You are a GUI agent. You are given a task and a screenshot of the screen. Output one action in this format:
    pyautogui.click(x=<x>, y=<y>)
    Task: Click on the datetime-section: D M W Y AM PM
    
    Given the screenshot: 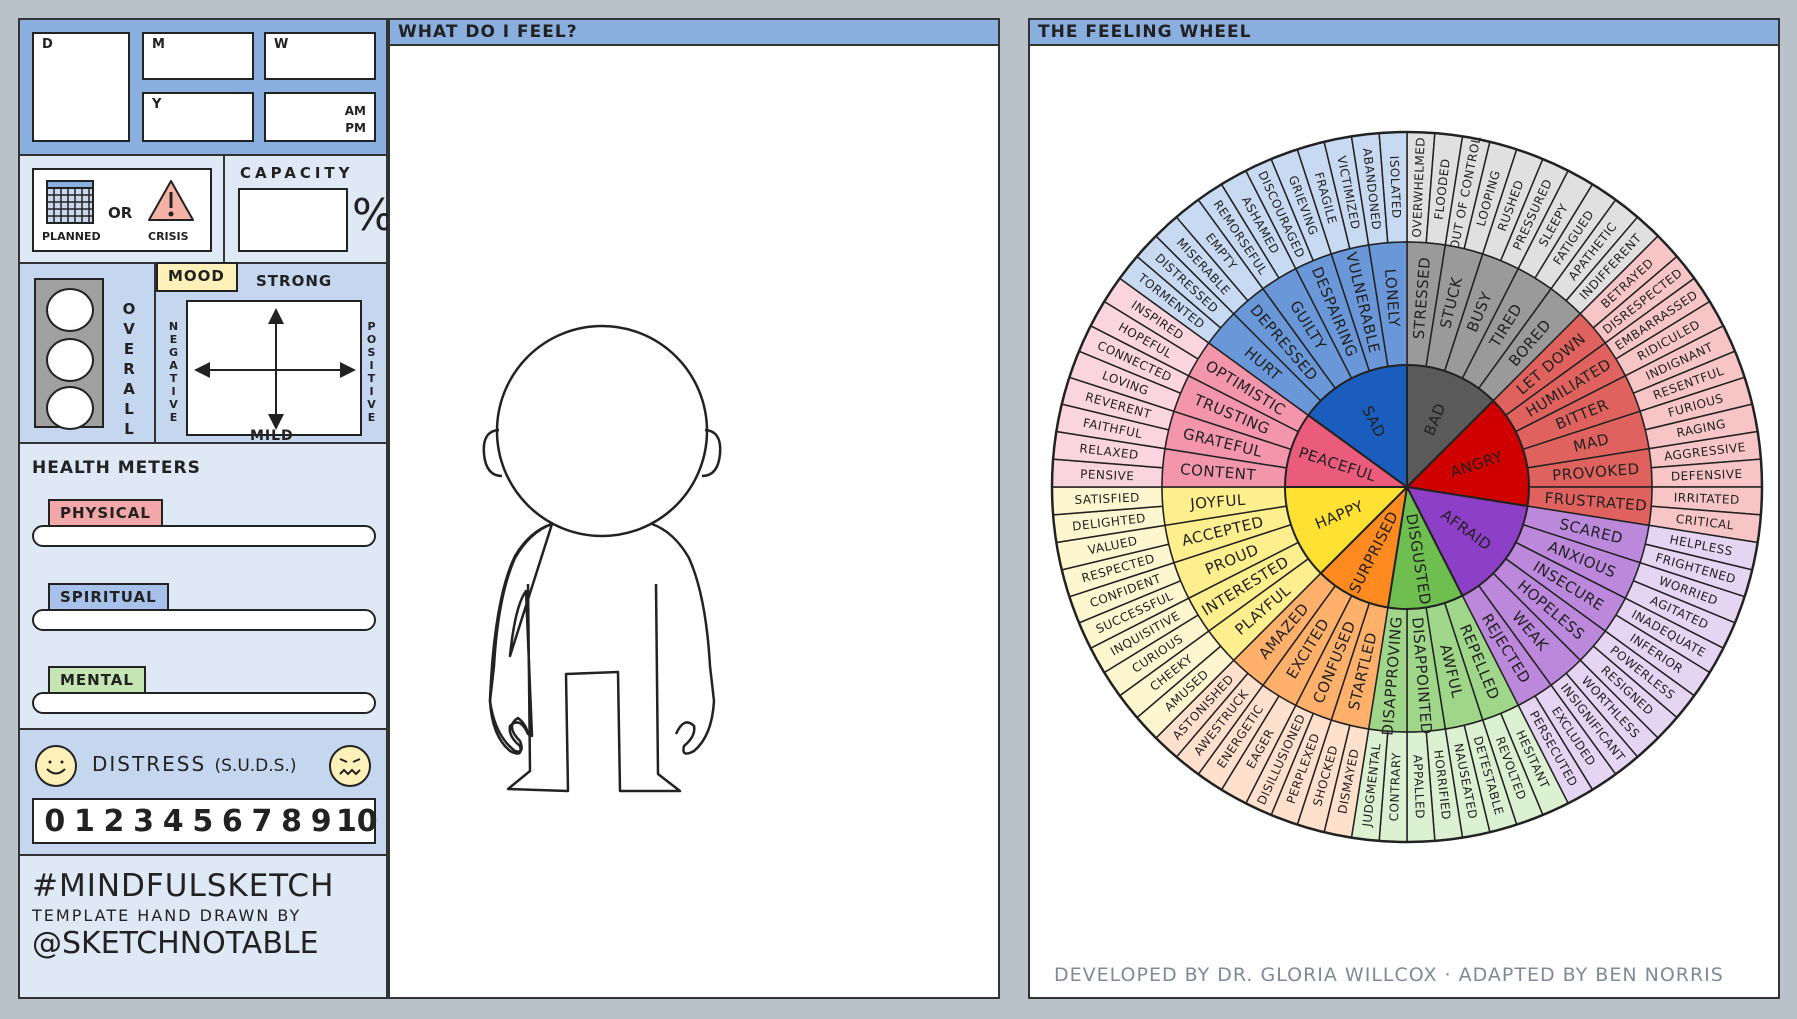 What is the action you would take?
    pyautogui.click(x=203, y=88)
    